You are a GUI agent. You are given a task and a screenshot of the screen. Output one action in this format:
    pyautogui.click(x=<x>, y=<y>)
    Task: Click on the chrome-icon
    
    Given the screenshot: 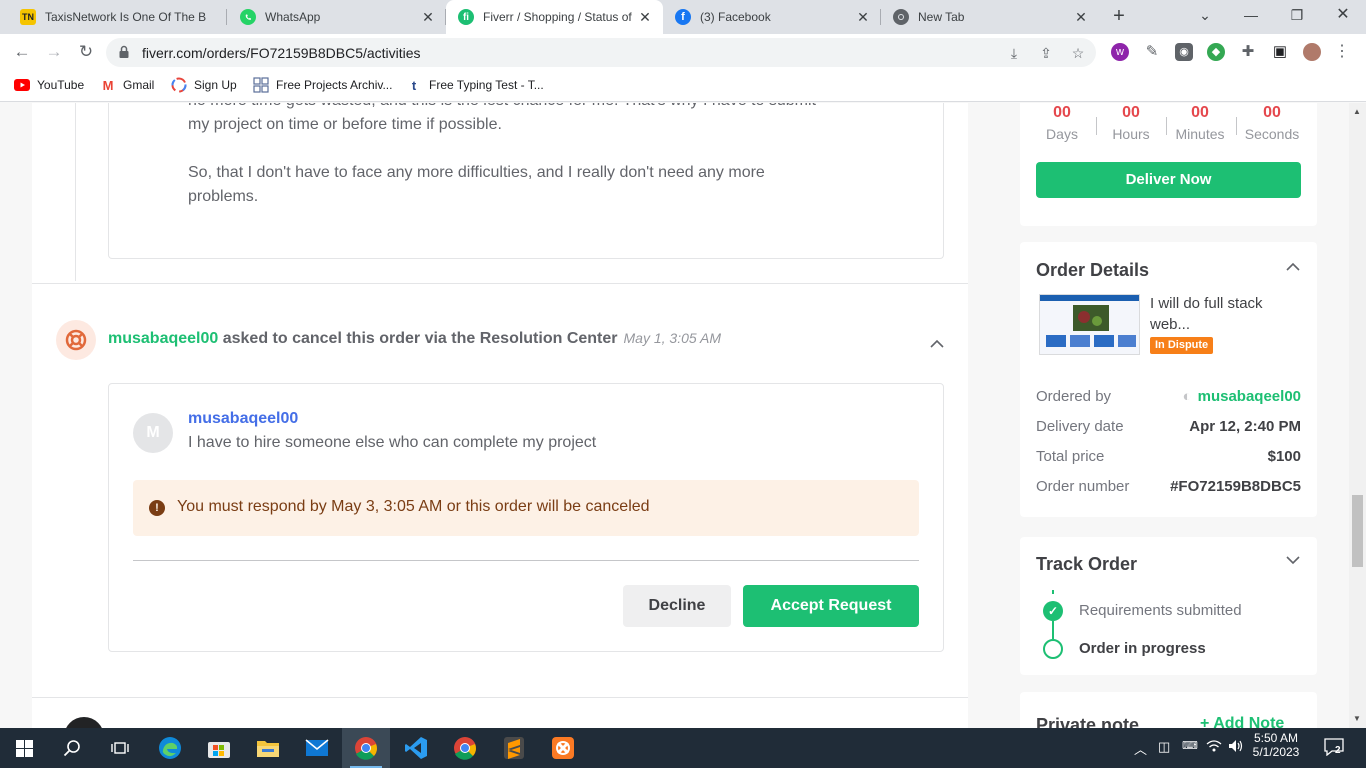 What is the action you would take?
    pyautogui.click(x=465, y=748)
    